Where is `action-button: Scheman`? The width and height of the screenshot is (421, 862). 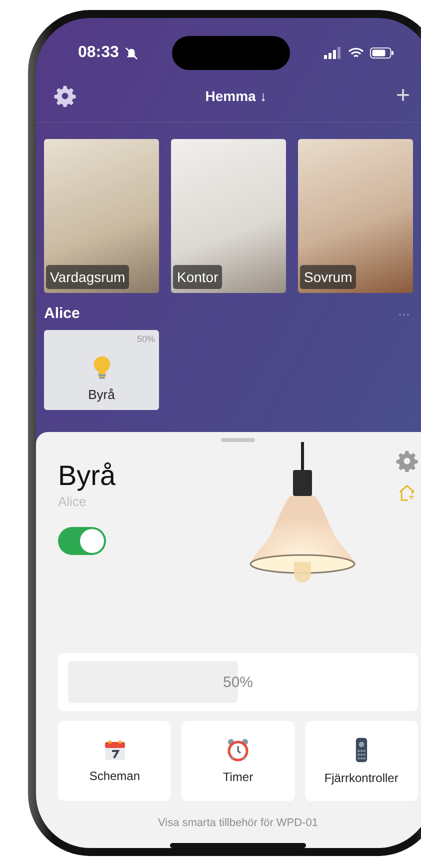 action-button: Scheman is located at coordinates (115, 761).